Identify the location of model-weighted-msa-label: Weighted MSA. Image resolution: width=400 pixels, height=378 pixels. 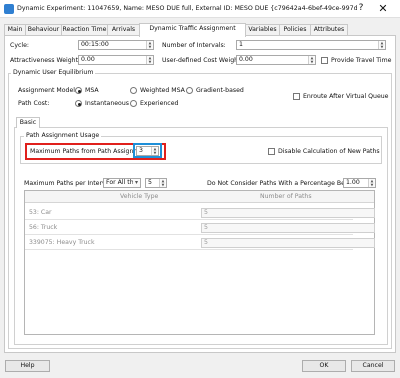
(162, 90).